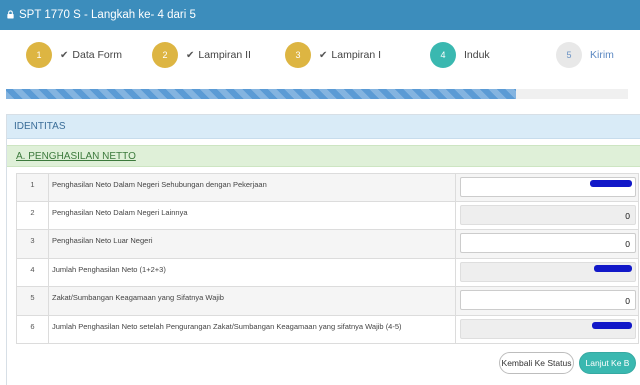  I want to click on step-kirim: 5 Kirim, so click(585, 55).